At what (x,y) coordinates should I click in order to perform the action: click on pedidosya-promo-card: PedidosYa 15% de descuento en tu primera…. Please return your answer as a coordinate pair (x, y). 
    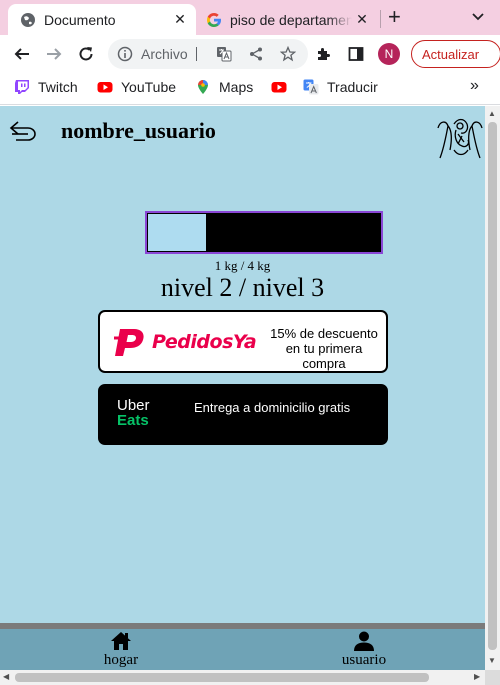
    Looking at the image, I should click on (243, 341).